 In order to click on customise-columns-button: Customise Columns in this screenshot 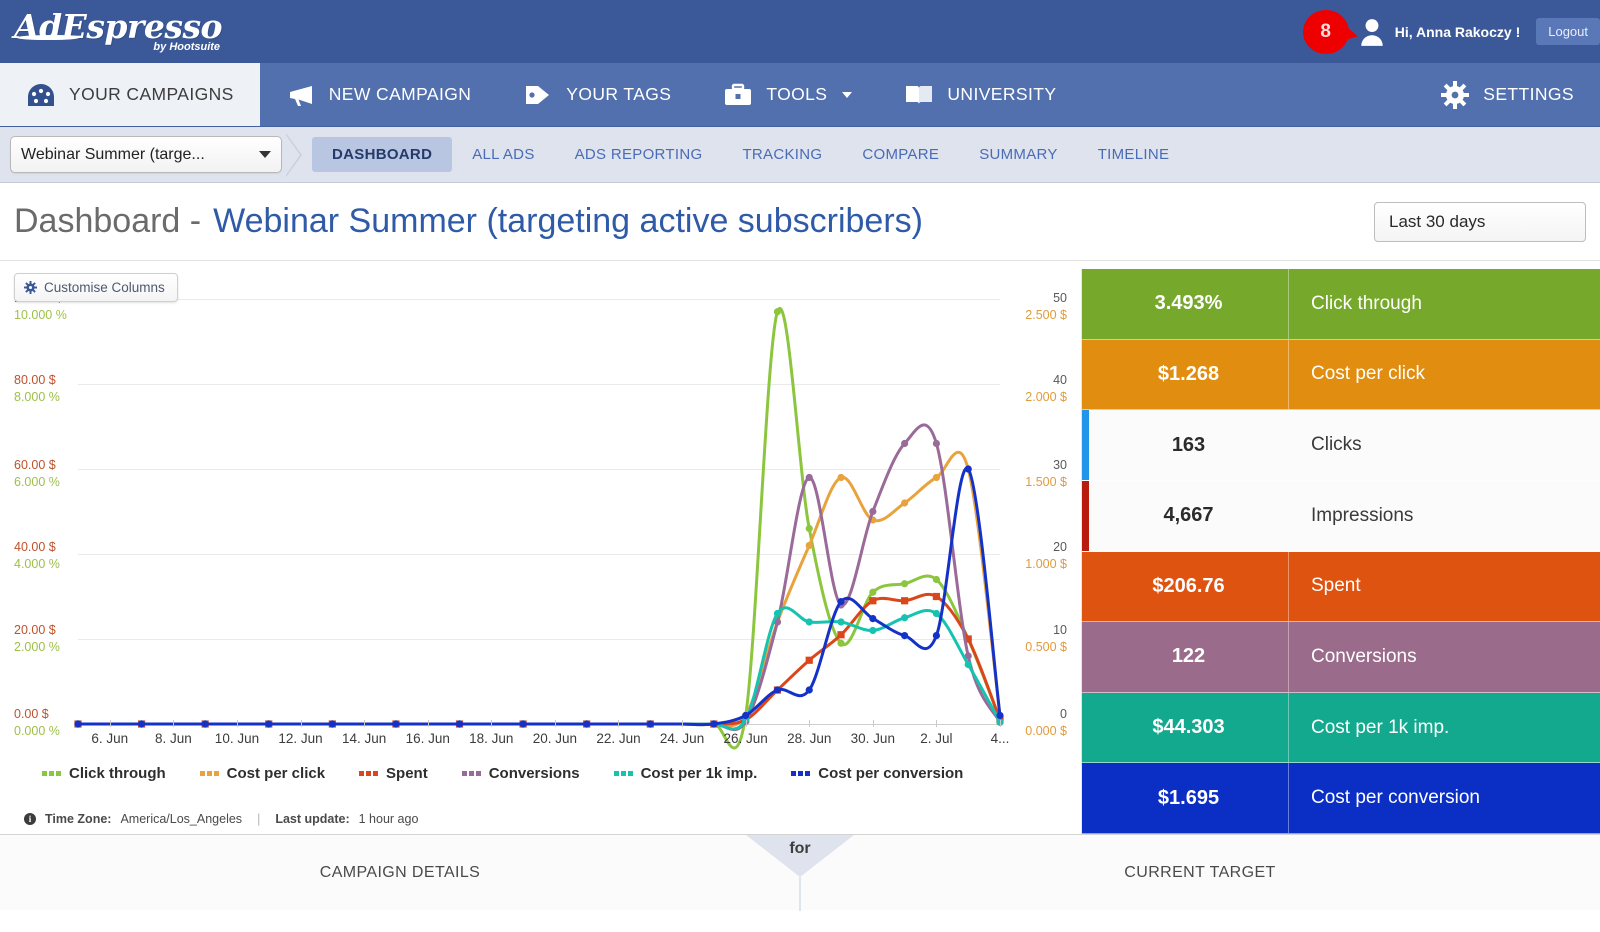, I will do `click(96, 287)`.